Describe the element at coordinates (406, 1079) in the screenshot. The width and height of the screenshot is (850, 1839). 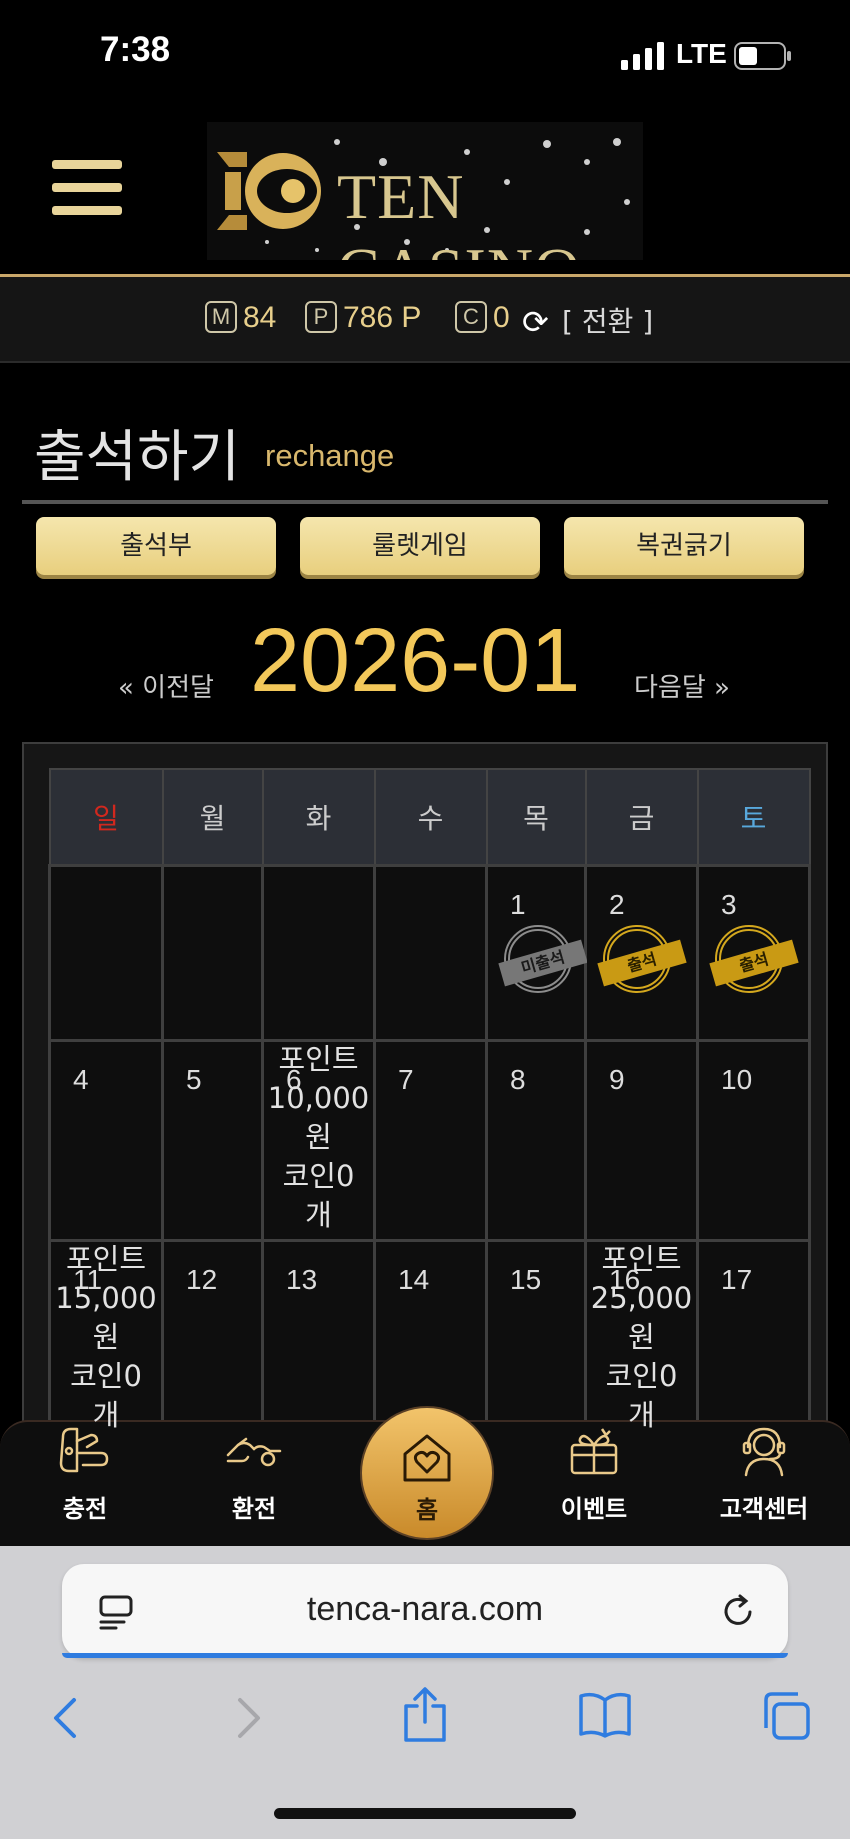
I see `day-number: 7` at that location.